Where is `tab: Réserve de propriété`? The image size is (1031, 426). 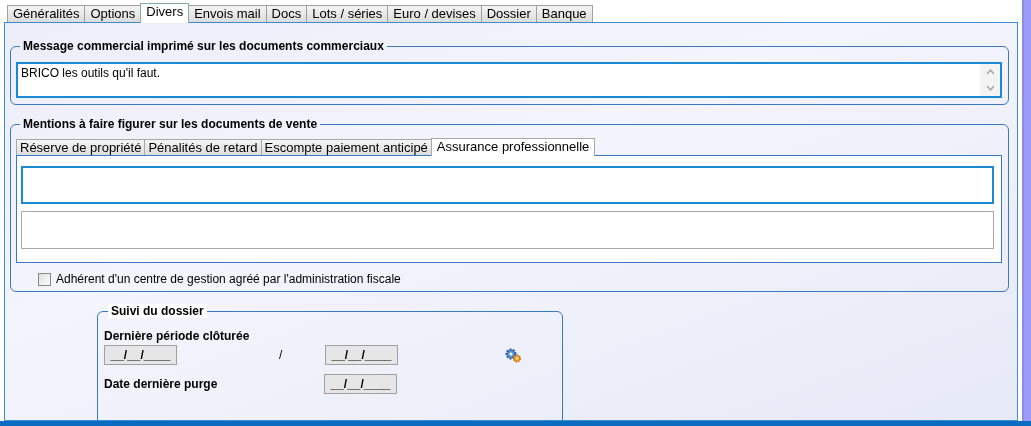
tab: Réserve de propriété is located at coordinates (81, 147).